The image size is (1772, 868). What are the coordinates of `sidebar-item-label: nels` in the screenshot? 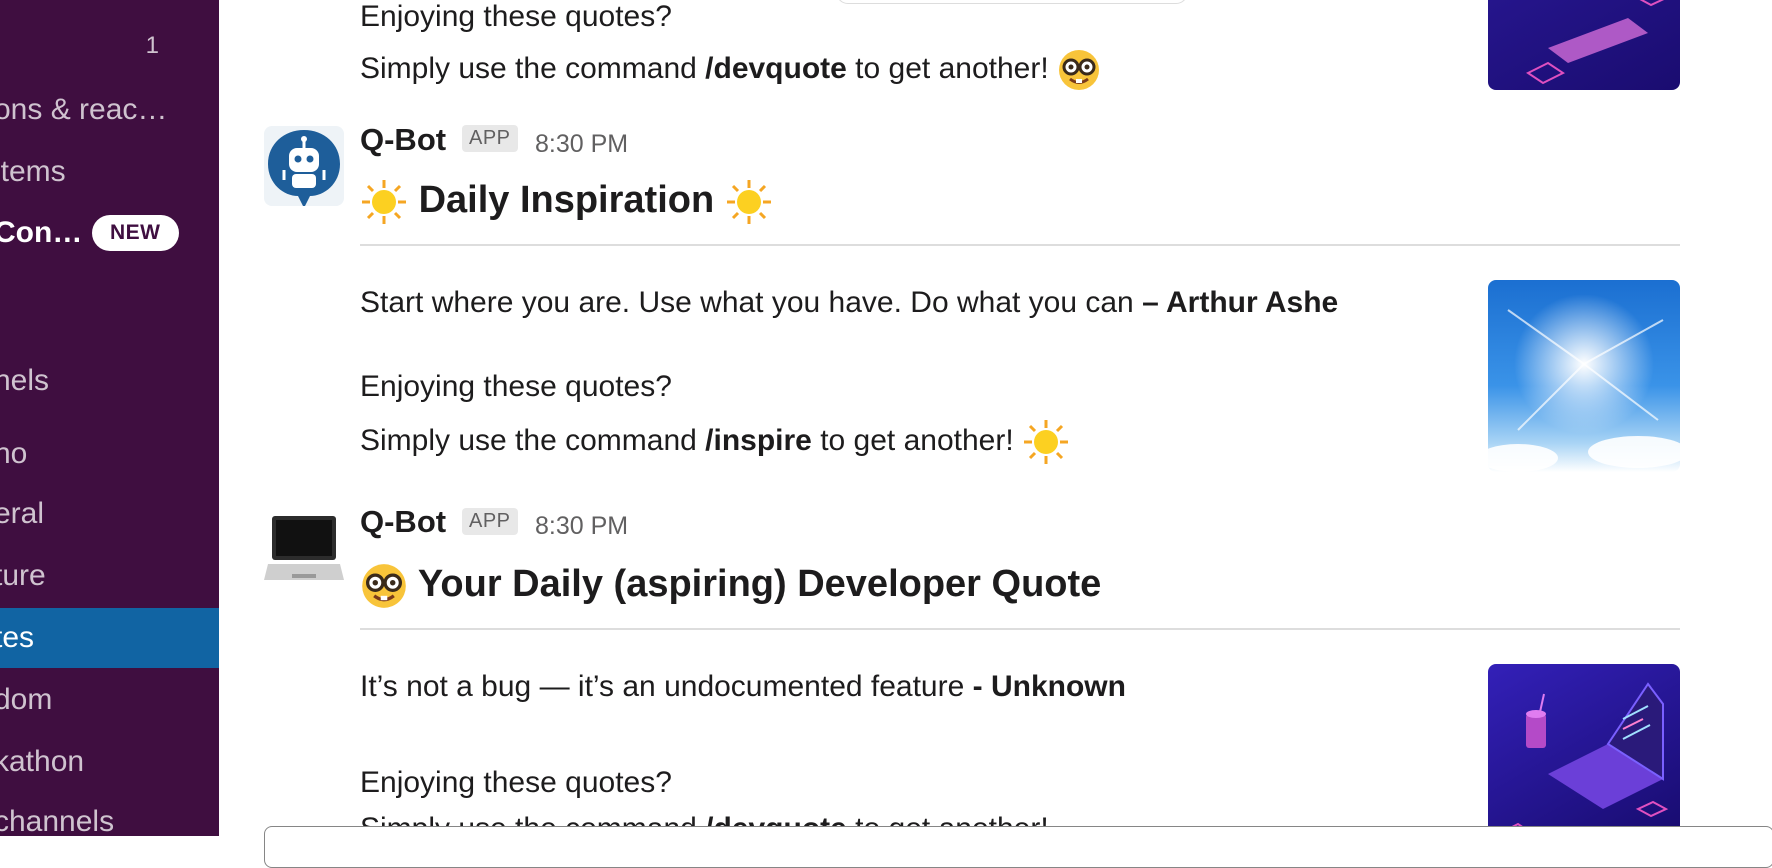 It's located at (25, 380).